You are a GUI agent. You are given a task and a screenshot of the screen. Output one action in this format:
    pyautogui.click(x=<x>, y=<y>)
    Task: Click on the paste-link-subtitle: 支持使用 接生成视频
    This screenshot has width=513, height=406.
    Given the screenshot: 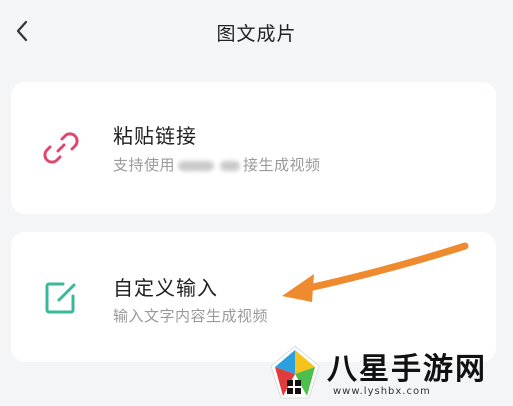 What is the action you would take?
    pyautogui.click(x=217, y=164)
    